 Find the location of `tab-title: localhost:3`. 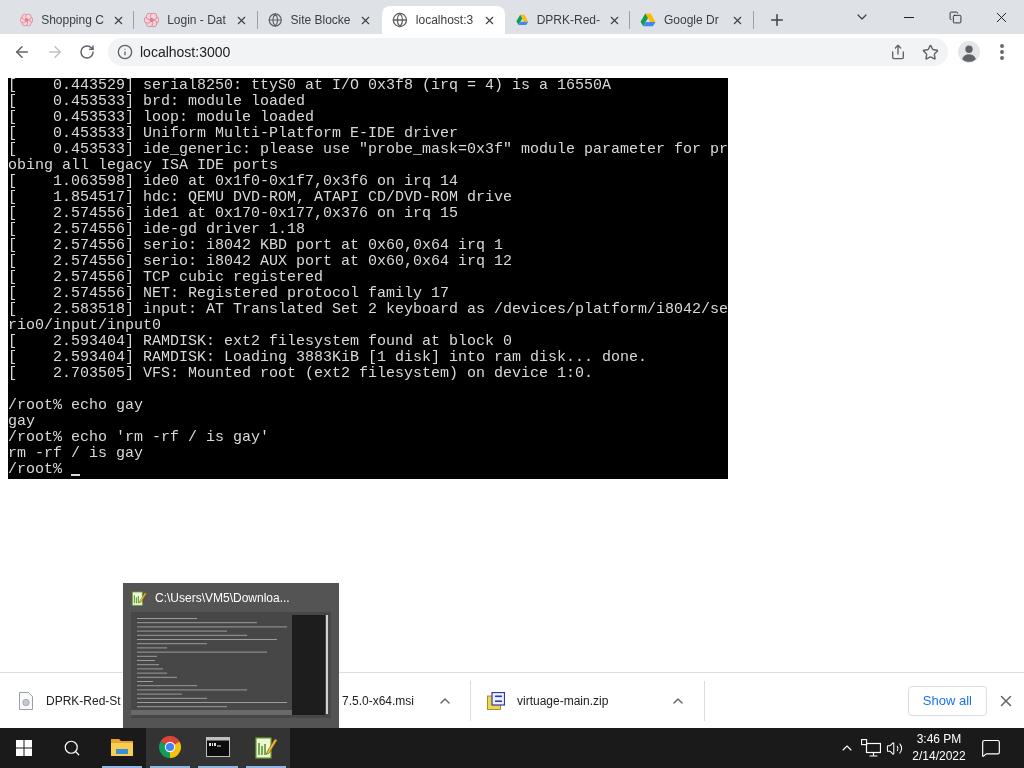

tab-title: localhost:3 is located at coordinates (444, 20).